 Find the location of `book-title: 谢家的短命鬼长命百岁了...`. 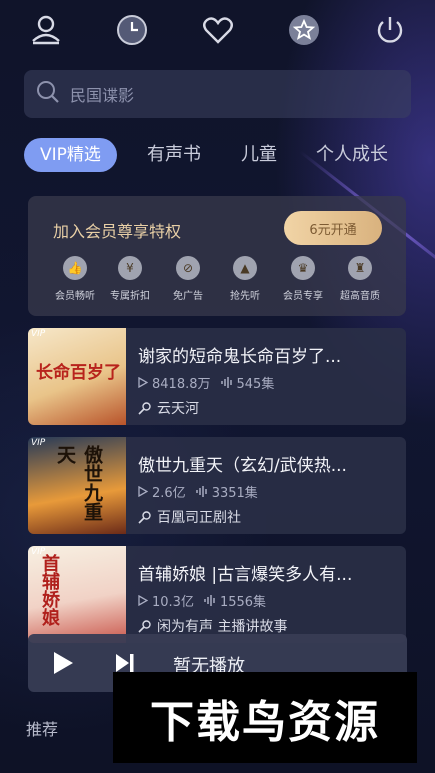

book-title: 谢家的短命鬼长命百岁了... is located at coordinates (240, 357).